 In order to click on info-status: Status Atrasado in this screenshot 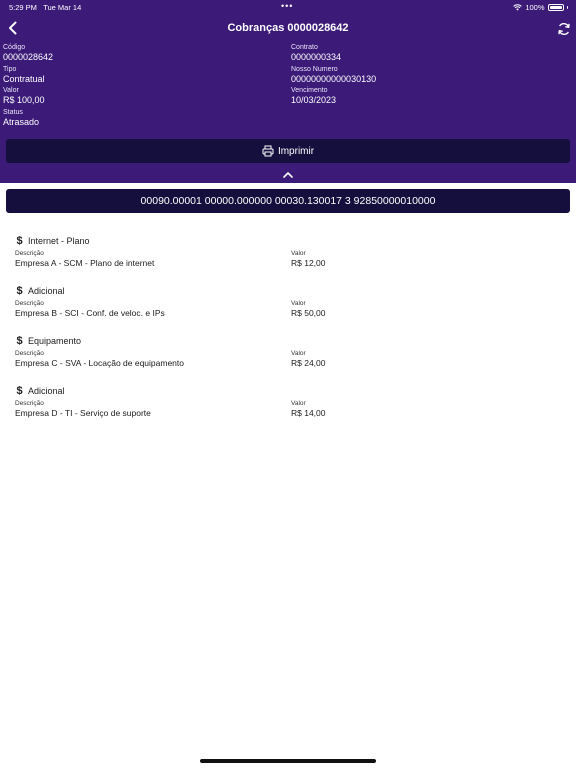, I will do `click(133, 118)`.